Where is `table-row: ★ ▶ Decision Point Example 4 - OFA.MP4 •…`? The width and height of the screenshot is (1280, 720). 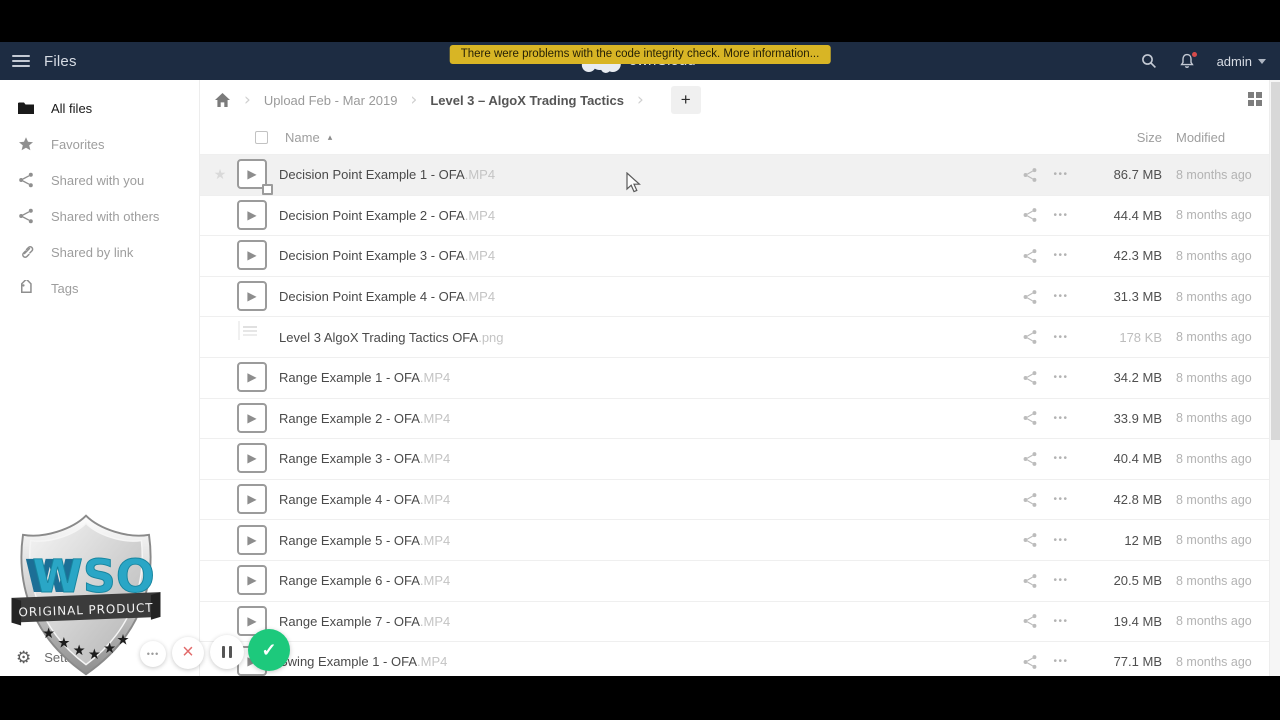 table-row: ★ ▶ Decision Point Example 4 - OFA.MP4 •… is located at coordinates (740, 296).